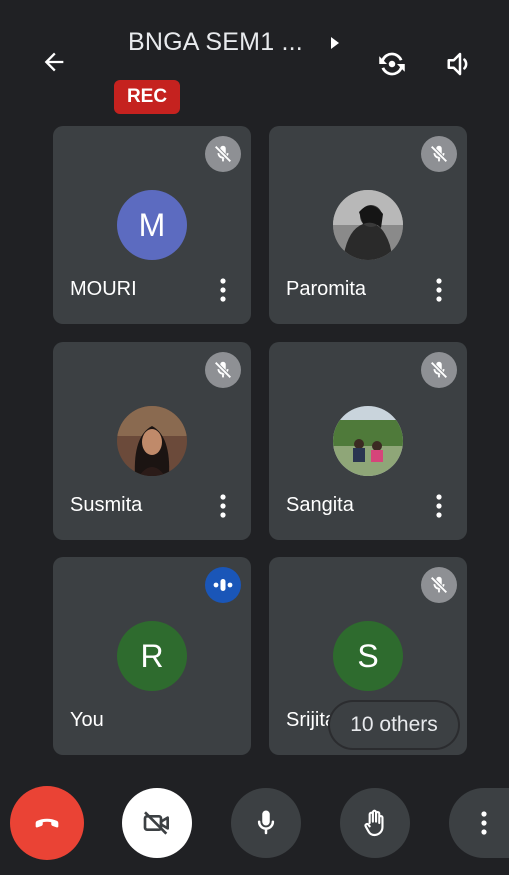  I want to click on audio-level-icon, so click(223, 585).